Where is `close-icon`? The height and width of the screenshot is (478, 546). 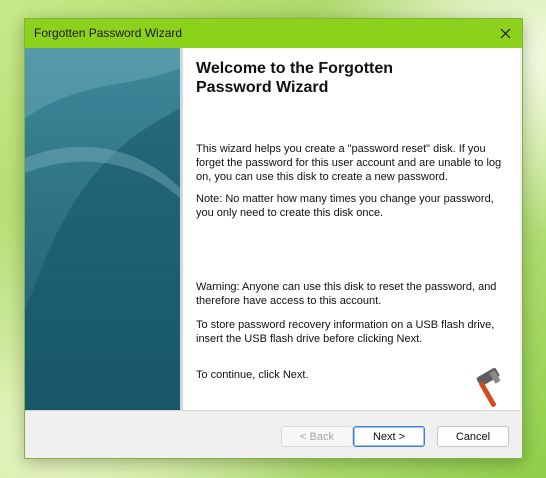
close-icon is located at coordinates (505, 33).